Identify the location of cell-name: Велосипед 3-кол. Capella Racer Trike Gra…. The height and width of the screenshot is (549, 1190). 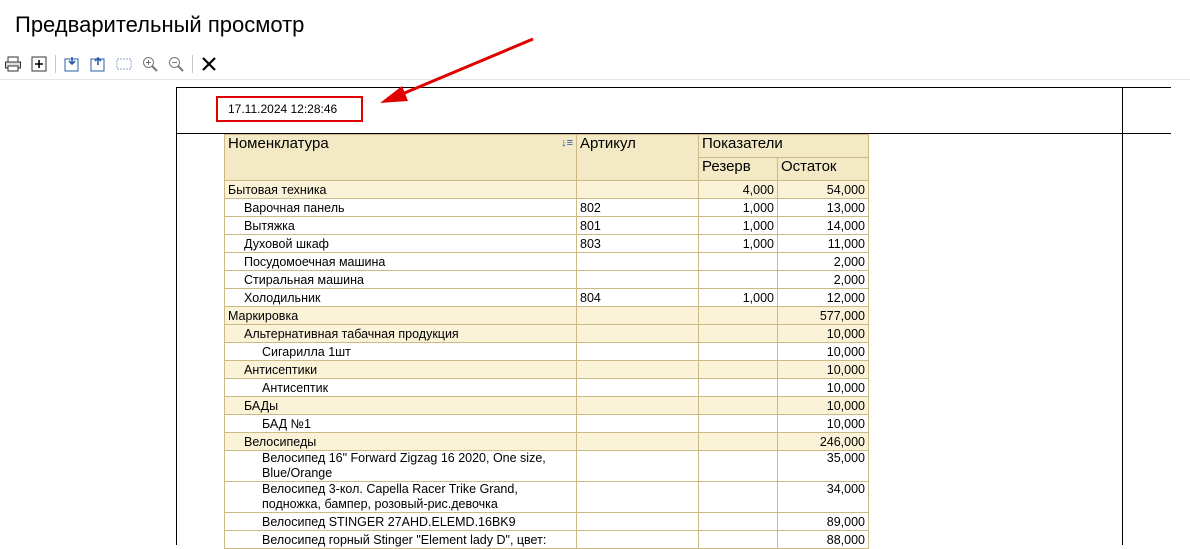
(400, 497).